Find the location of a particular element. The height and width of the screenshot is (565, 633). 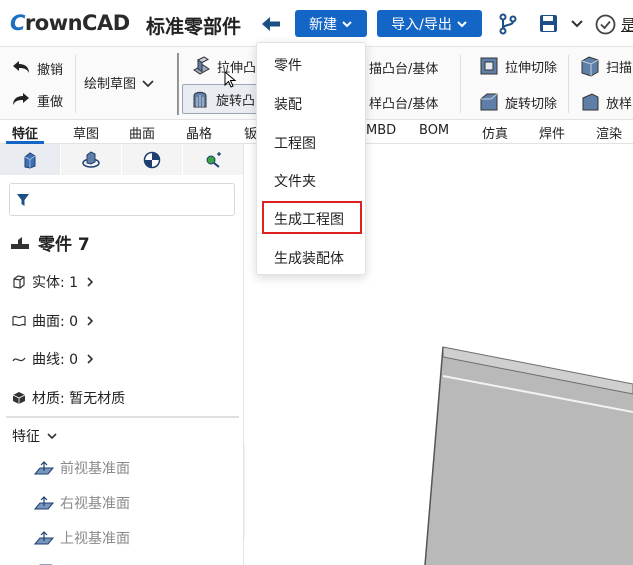

tree-item-material: 材质: 暂无材质 is located at coordinates (68, 398).